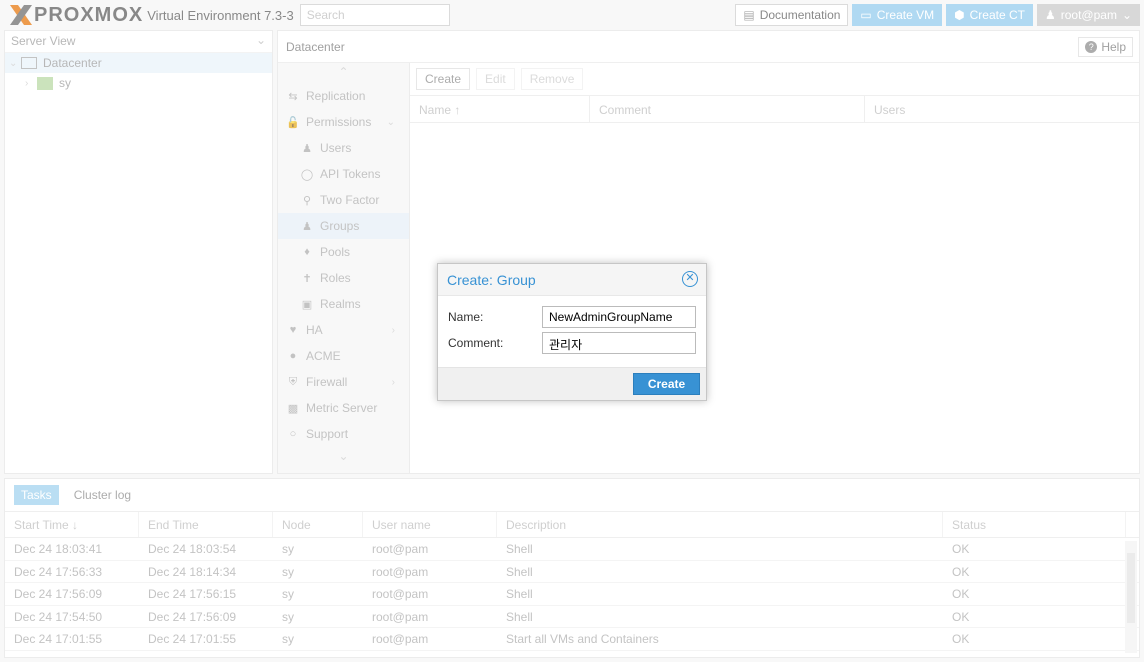 Image resolution: width=1144 pixels, height=662 pixels. Describe the element at coordinates (476, 343) in the screenshot. I see `comment-label: Comment:` at that location.